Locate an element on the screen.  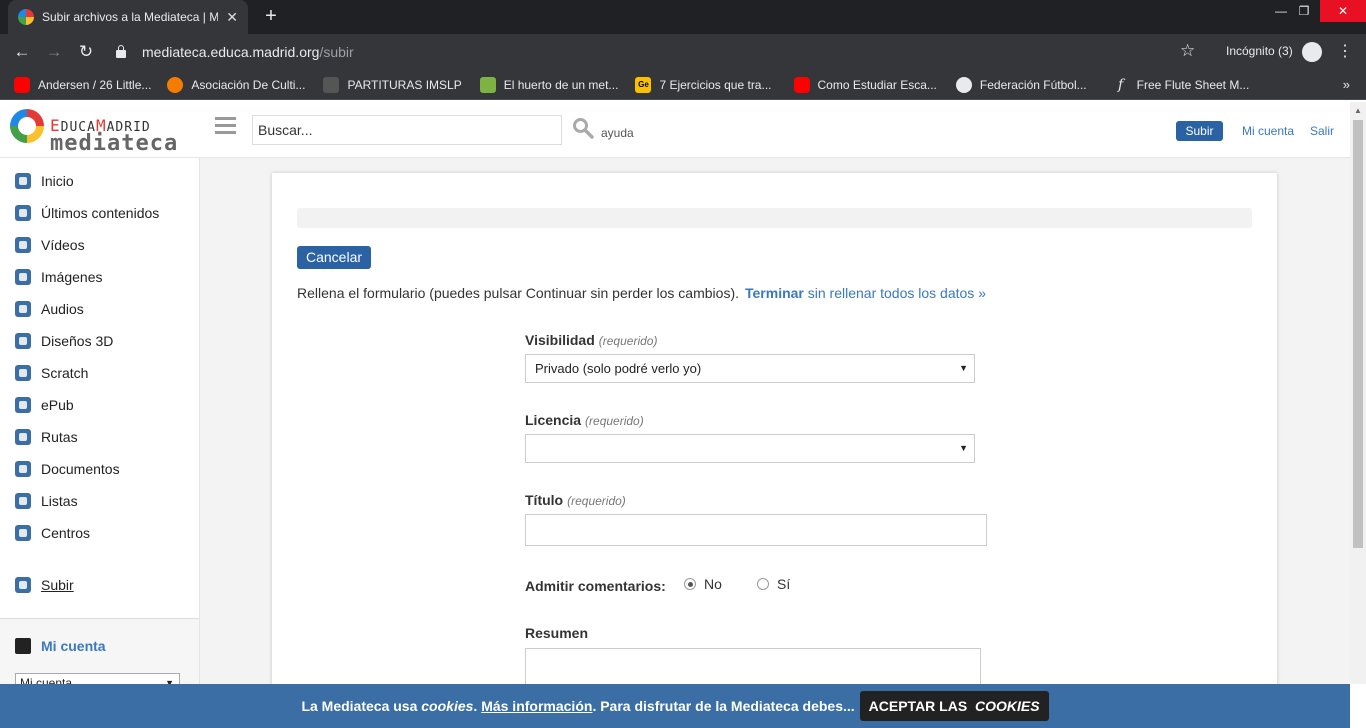
forward-arrow-icon: → is located at coordinates (54, 52).